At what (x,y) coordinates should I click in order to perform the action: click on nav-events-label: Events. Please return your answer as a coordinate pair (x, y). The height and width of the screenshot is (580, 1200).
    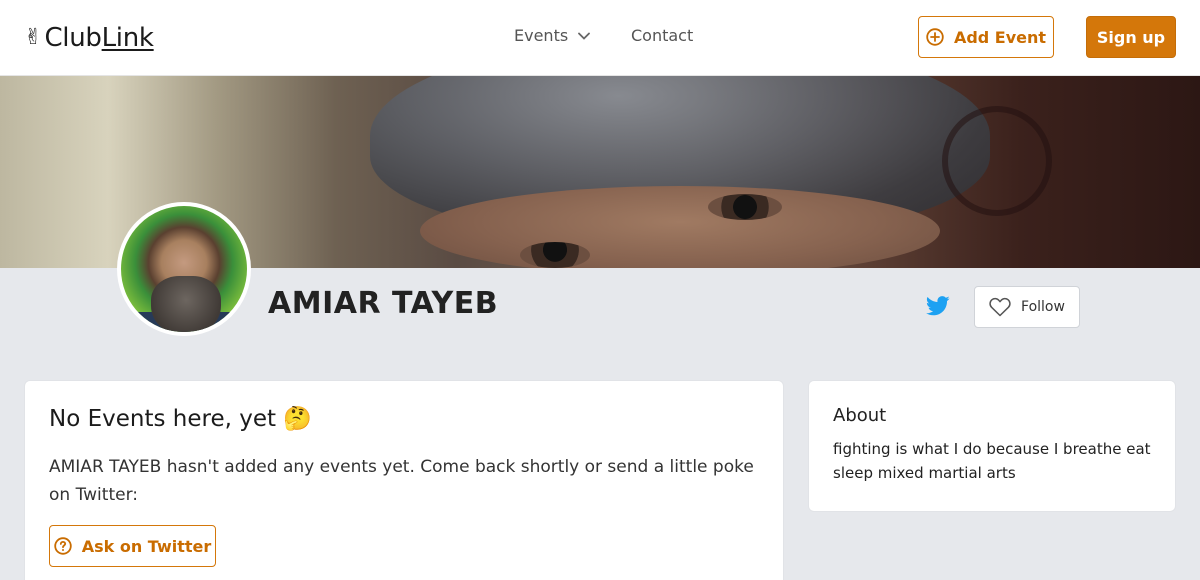
    Looking at the image, I should click on (541, 35).